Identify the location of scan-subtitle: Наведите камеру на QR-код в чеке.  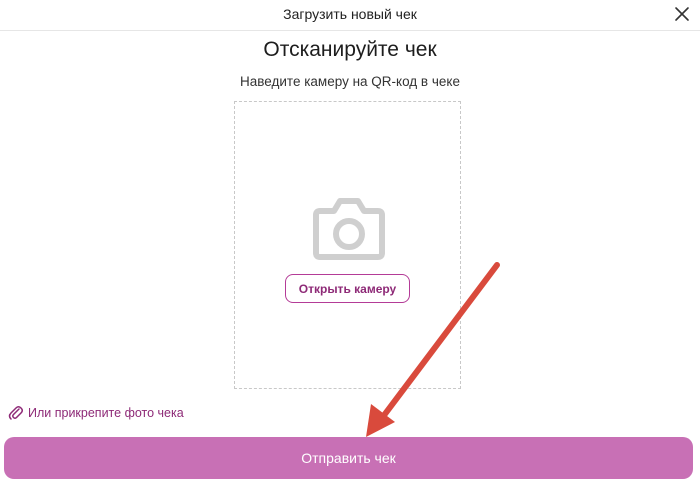
(350, 81).